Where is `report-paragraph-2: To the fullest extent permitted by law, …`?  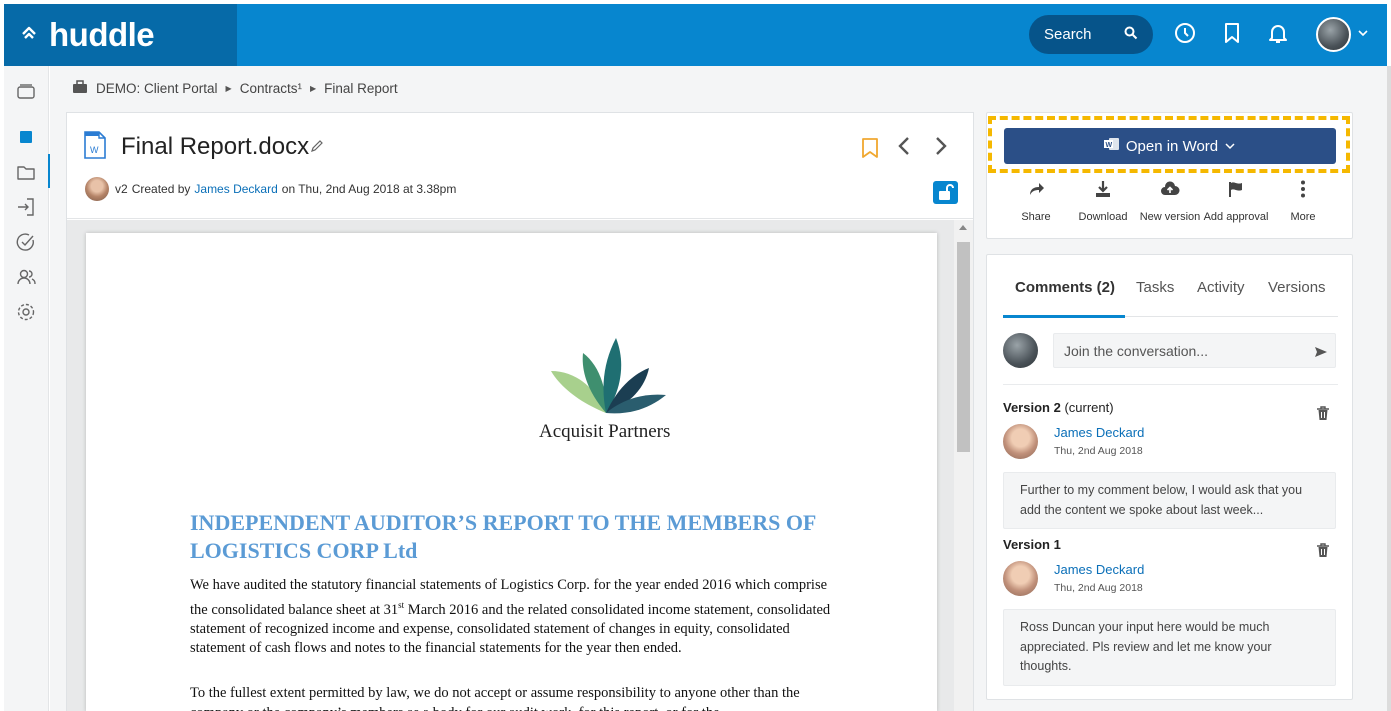 report-paragraph-2: To the fullest extent permitted by law, … is located at coordinates (495, 698).